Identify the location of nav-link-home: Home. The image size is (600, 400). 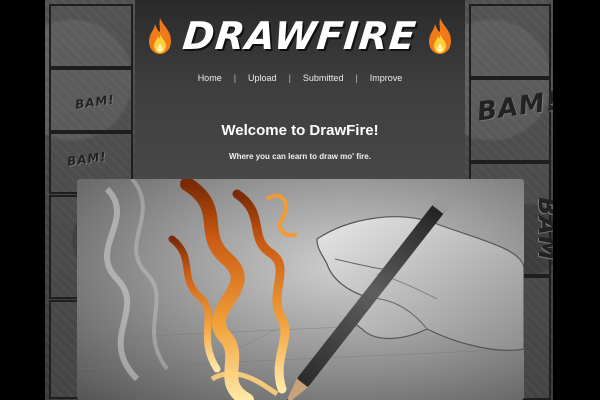
(210, 78).